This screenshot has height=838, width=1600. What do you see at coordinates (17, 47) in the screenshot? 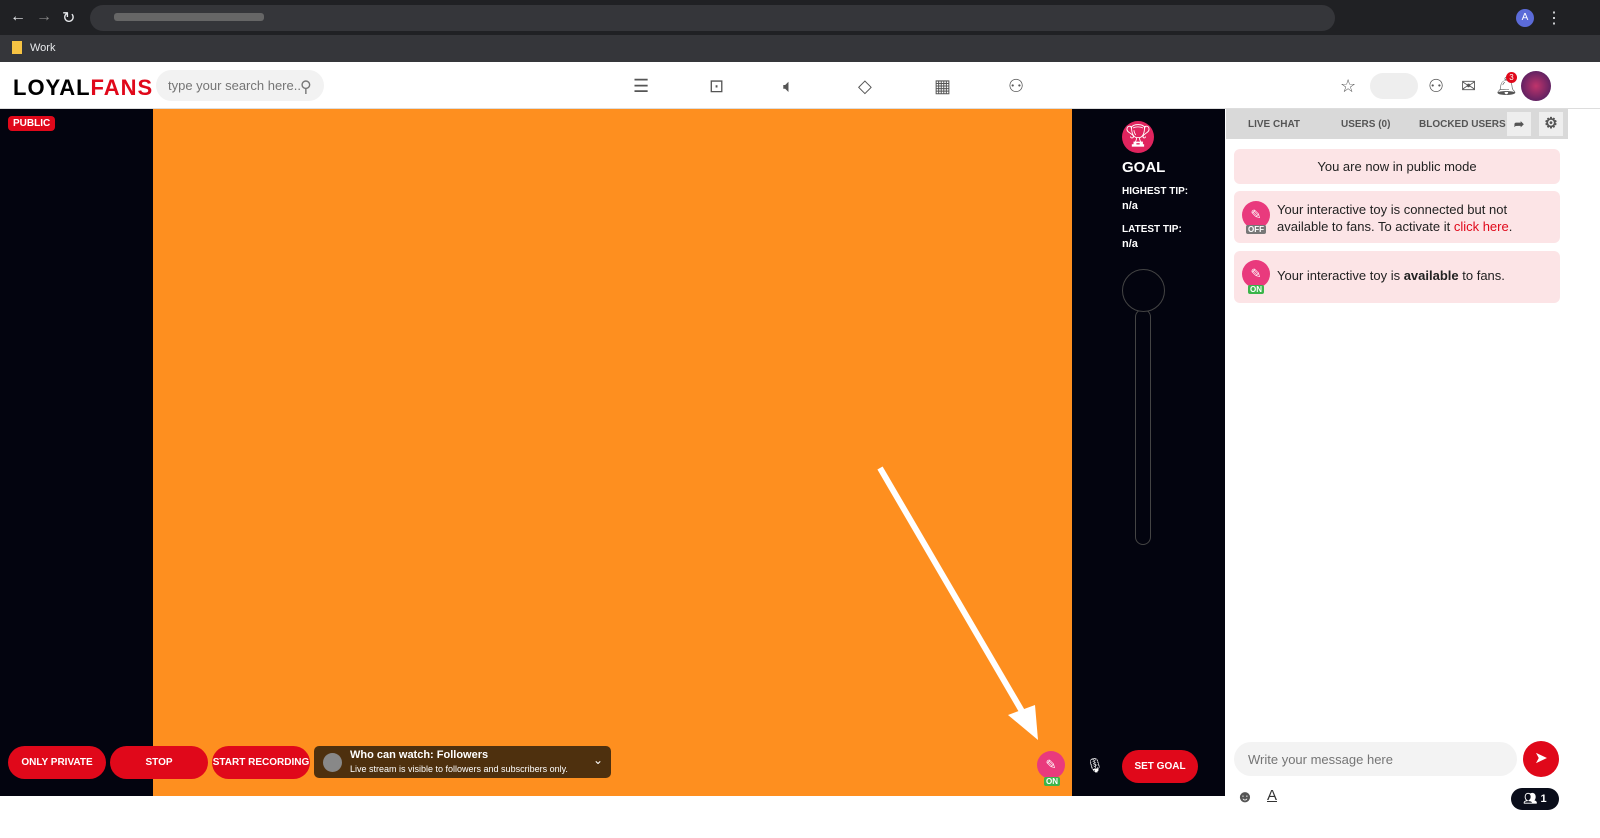
I see `folder-icon` at bounding box center [17, 47].